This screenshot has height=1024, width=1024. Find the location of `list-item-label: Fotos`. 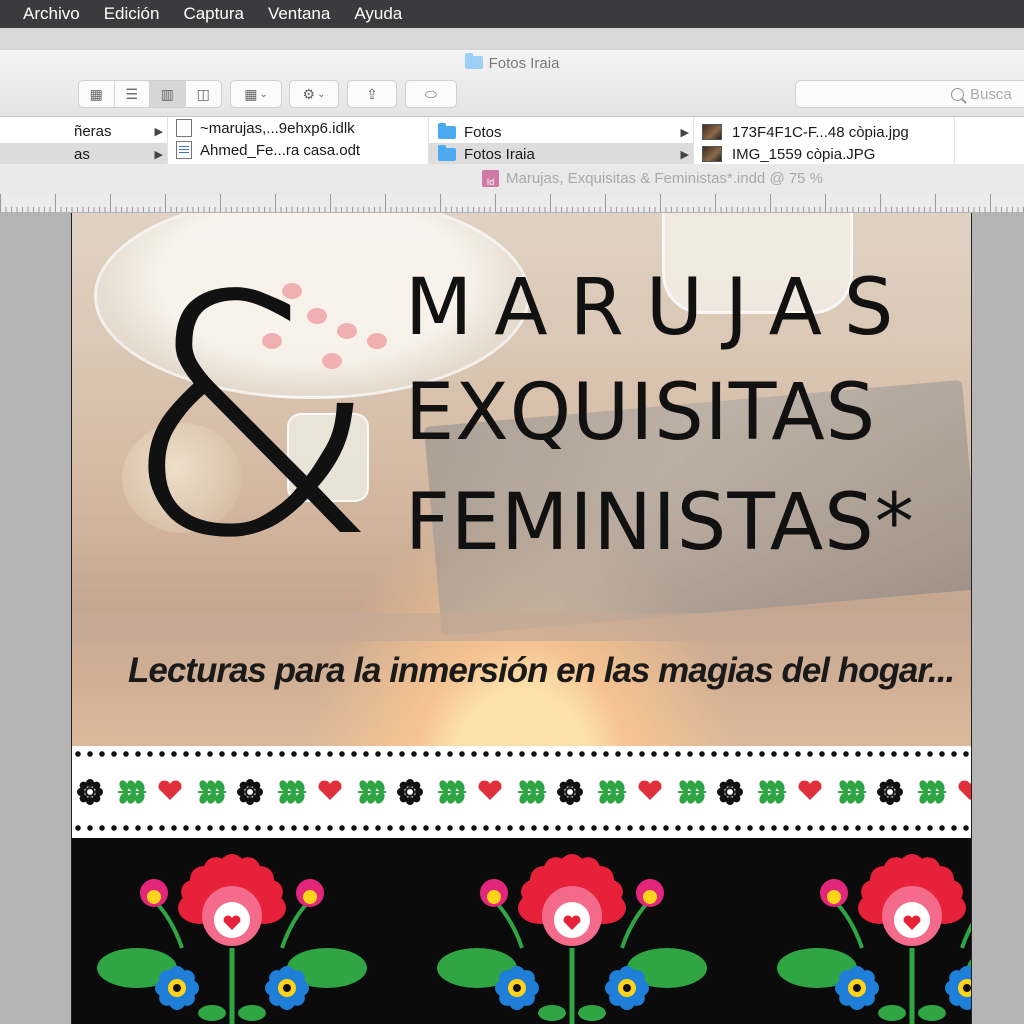

list-item-label: Fotos is located at coordinates (483, 132).